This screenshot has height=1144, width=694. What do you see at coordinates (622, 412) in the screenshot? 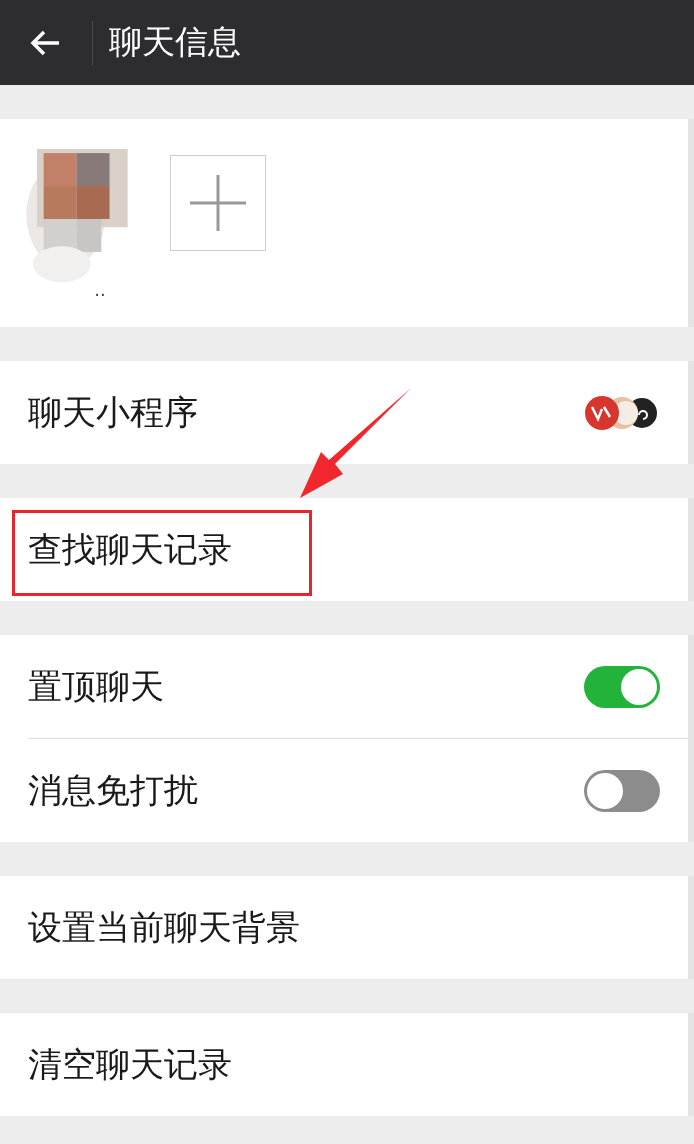
I see `mini-program-icons` at bounding box center [622, 412].